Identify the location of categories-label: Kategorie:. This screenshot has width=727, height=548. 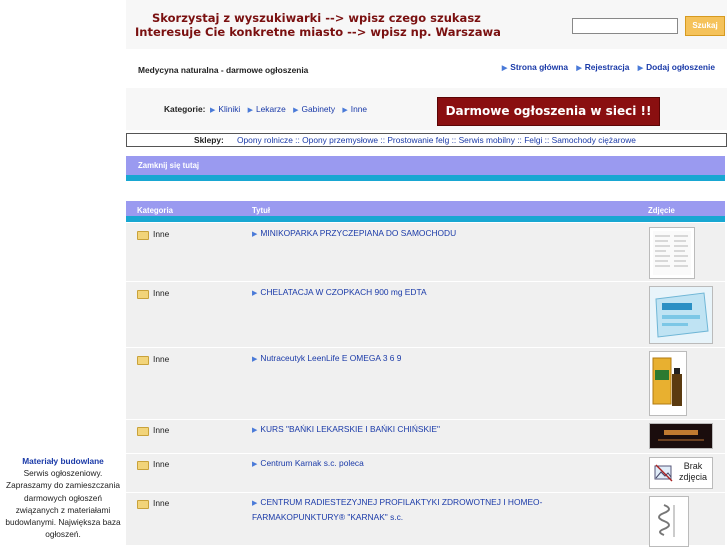
(185, 109).